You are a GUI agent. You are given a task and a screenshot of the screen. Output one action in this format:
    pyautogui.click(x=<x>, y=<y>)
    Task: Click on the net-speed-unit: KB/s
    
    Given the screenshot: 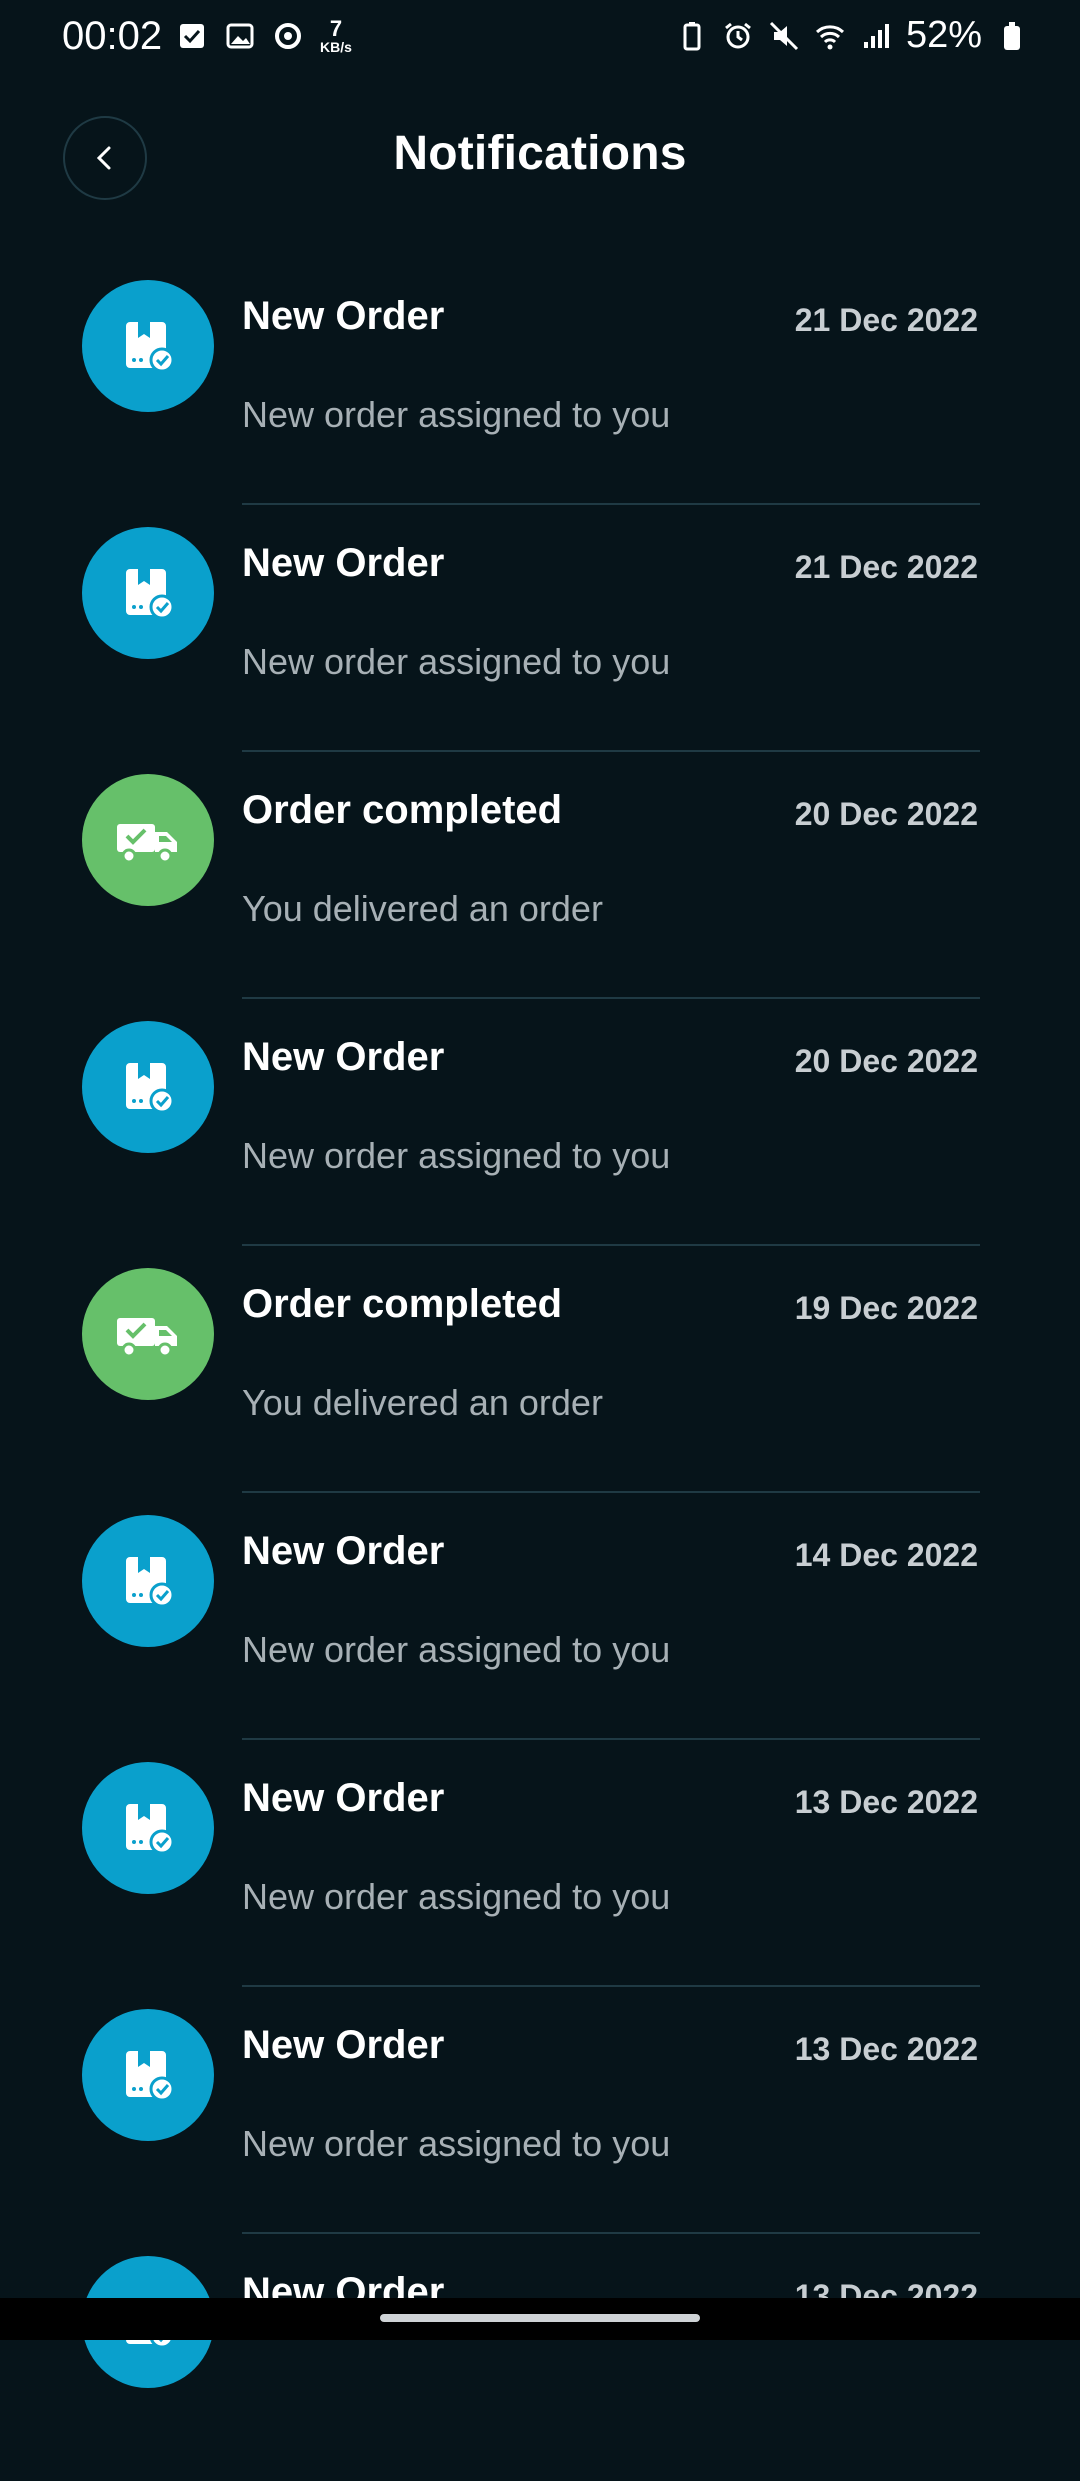 What is the action you would take?
    pyautogui.click(x=336, y=47)
    